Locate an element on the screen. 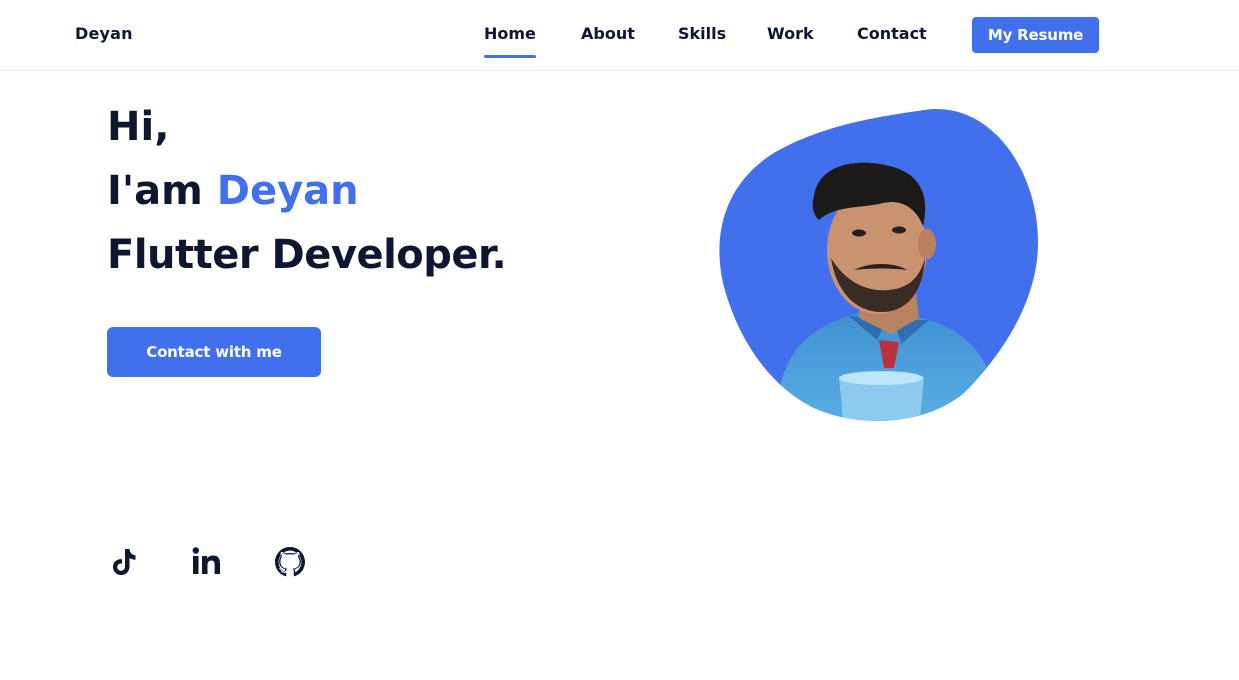  nav-item-home: Home is located at coordinates (510, 41).